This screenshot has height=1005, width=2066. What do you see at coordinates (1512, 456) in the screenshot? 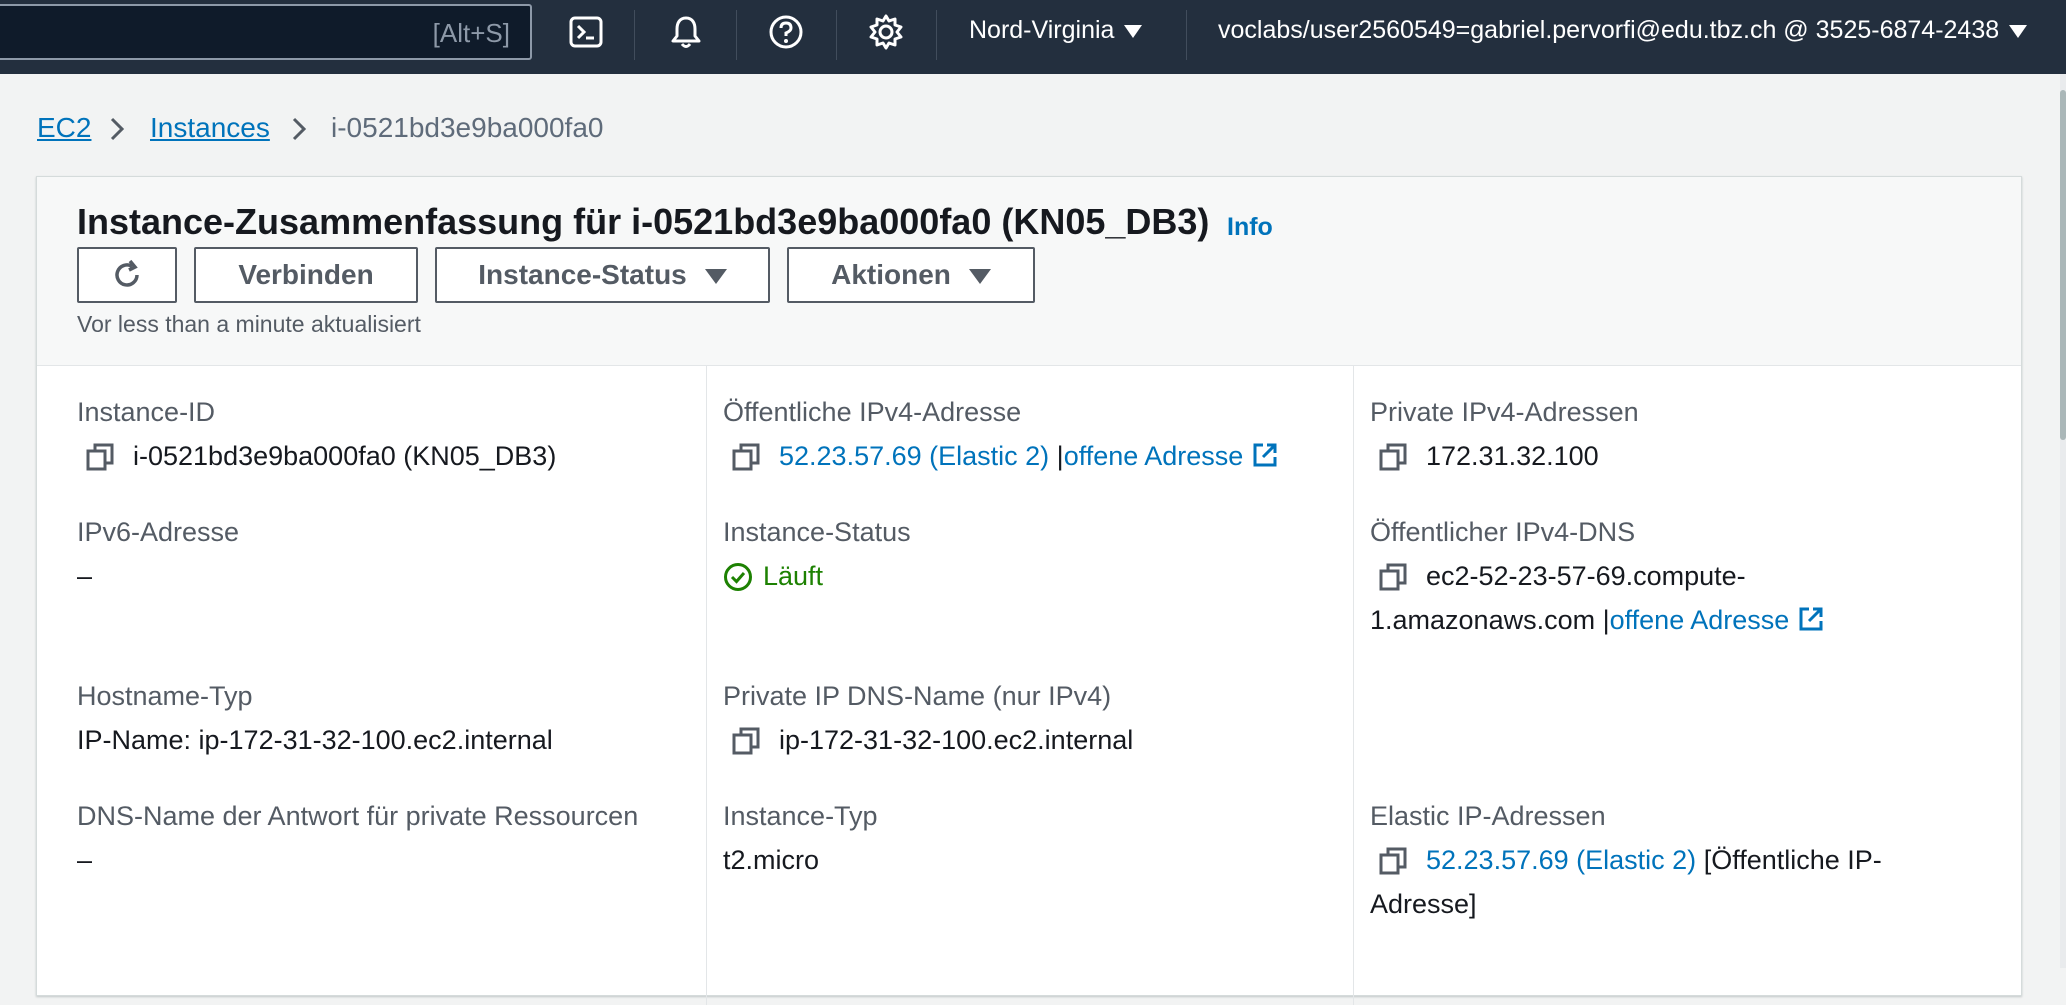
I see `private-ipv4-value: 172.31.32.100` at bounding box center [1512, 456].